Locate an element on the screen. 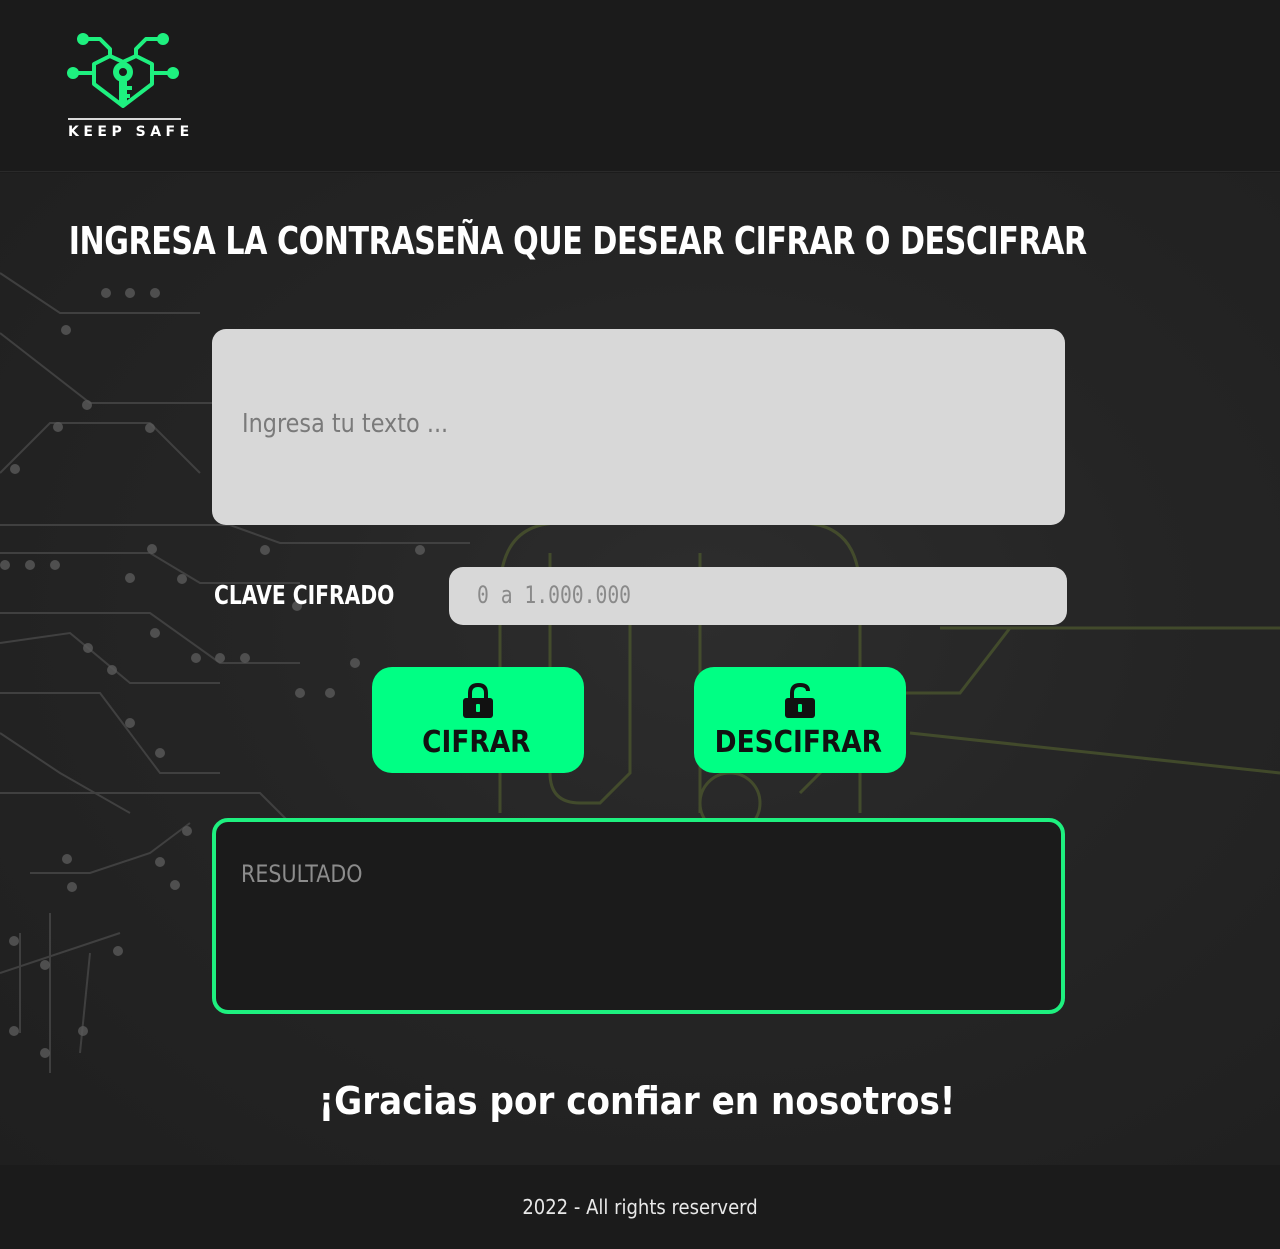  footer: 2022 - All rights reserverd is located at coordinates (640, 1207).